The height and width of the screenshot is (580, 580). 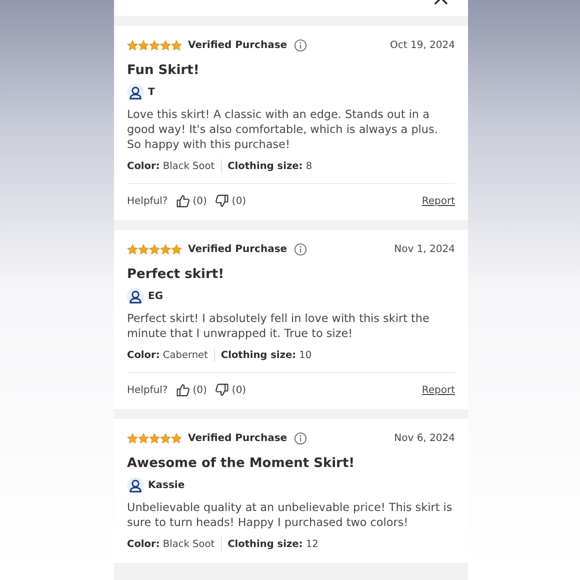 What do you see at coordinates (166, 485) in the screenshot?
I see `reviewer-name: Kassie` at bounding box center [166, 485].